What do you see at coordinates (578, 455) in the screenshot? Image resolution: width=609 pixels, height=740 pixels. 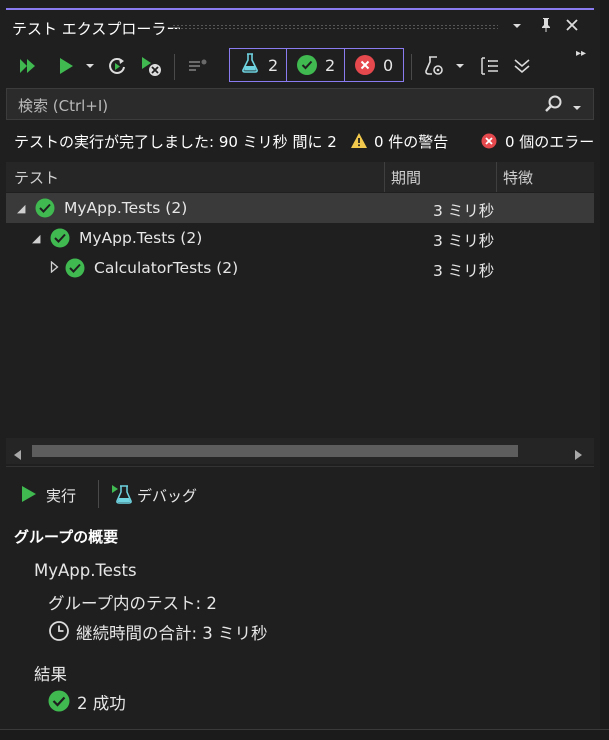 I see `scroll-right-arrow-icon` at bounding box center [578, 455].